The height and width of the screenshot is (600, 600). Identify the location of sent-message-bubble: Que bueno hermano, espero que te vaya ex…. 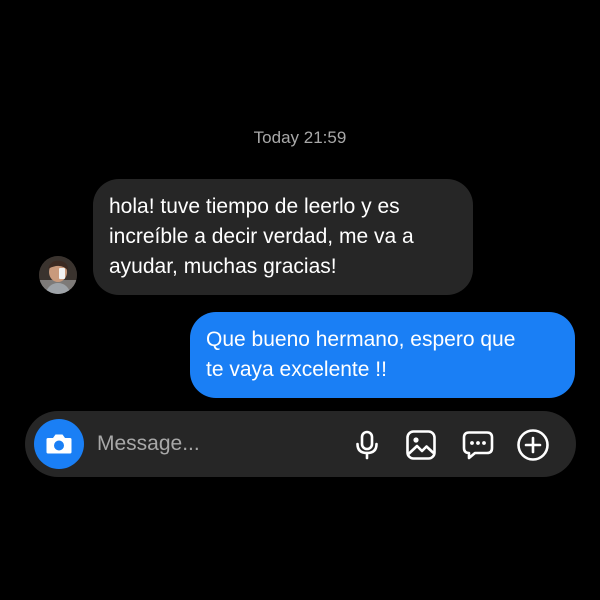
(382, 355).